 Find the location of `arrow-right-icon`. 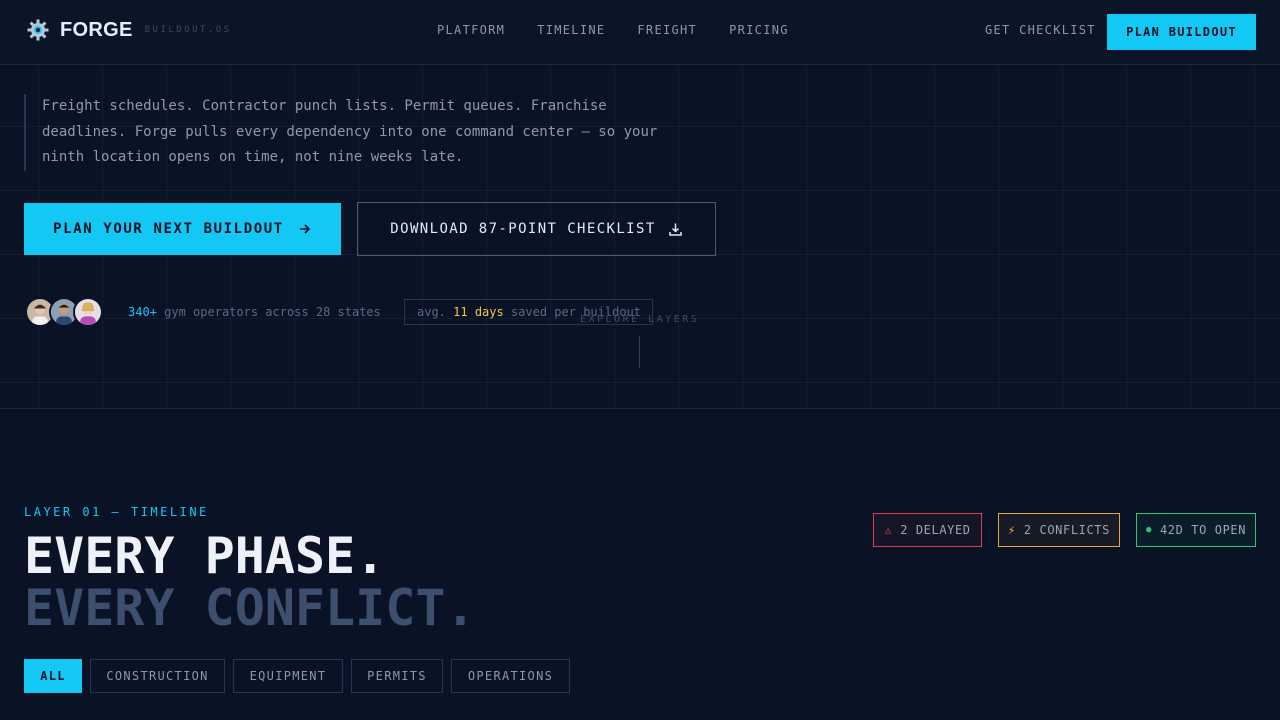

arrow-right-icon is located at coordinates (304, 229).